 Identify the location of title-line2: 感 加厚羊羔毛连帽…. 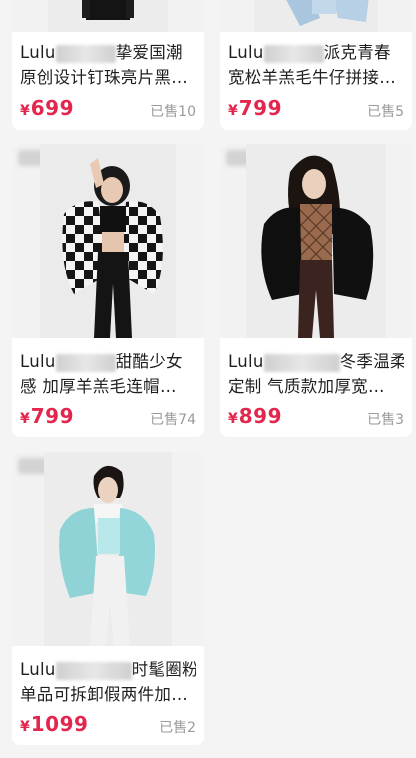
(98, 386).